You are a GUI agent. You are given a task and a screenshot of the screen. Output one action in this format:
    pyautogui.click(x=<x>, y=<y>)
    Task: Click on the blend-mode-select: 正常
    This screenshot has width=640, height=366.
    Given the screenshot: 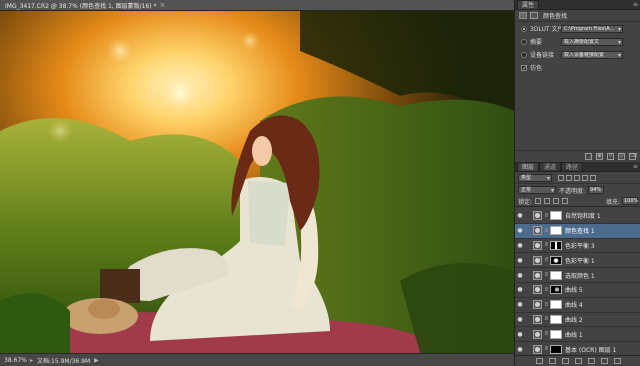 What is the action you would take?
    pyautogui.click(x=537, y=190)
    